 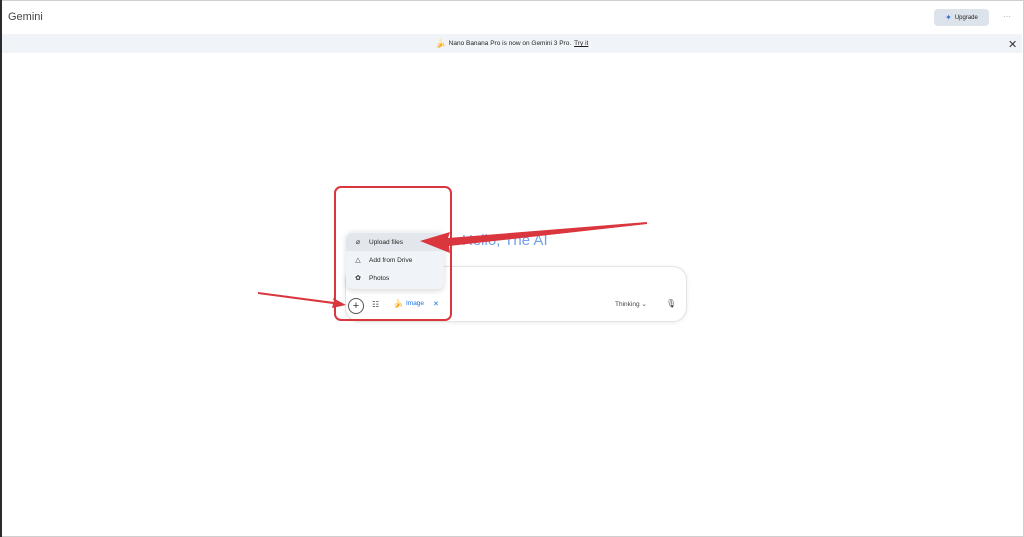 What do you see at coordinates (533, 237) in the screenshot?
I see `annotation-arrow-upload` at bounding box center [533, 237].